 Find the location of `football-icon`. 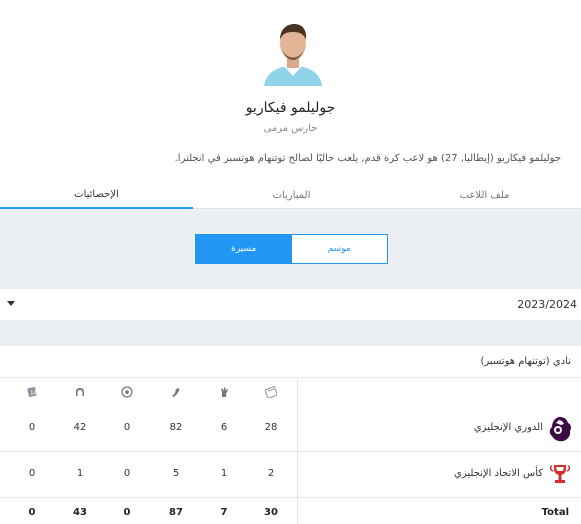

football-icon is located at coordinates (127, 392).